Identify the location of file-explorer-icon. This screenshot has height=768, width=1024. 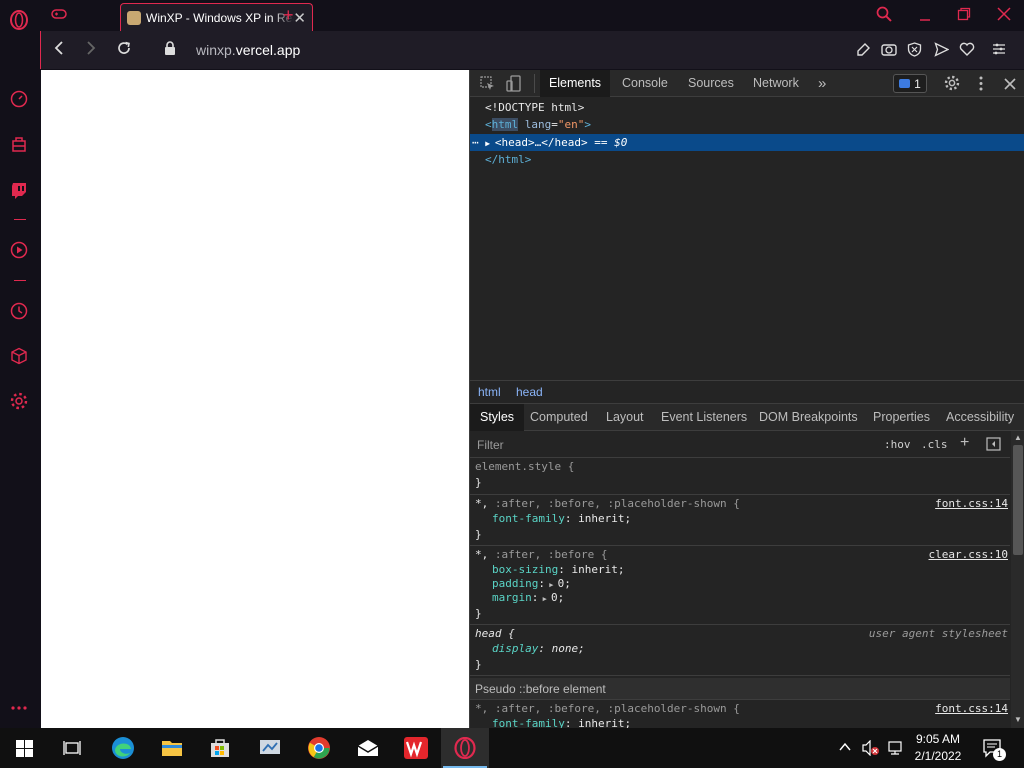
(172, 748).